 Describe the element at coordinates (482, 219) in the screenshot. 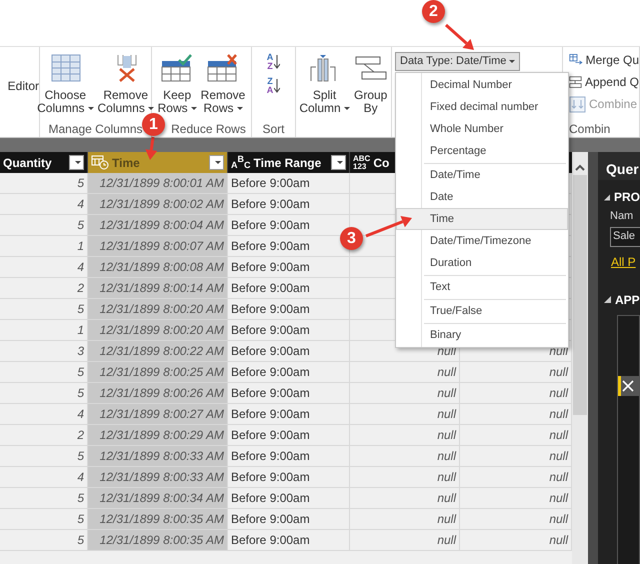

I see `menu-item: Time` at that location.